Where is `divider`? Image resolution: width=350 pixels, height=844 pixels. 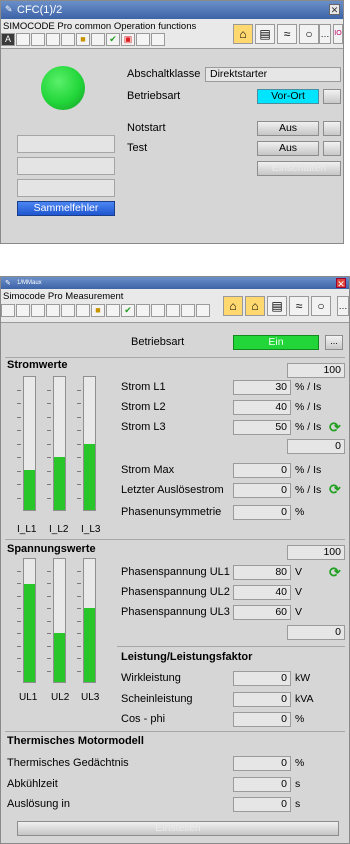
divider is located at coordinates (175, 357).